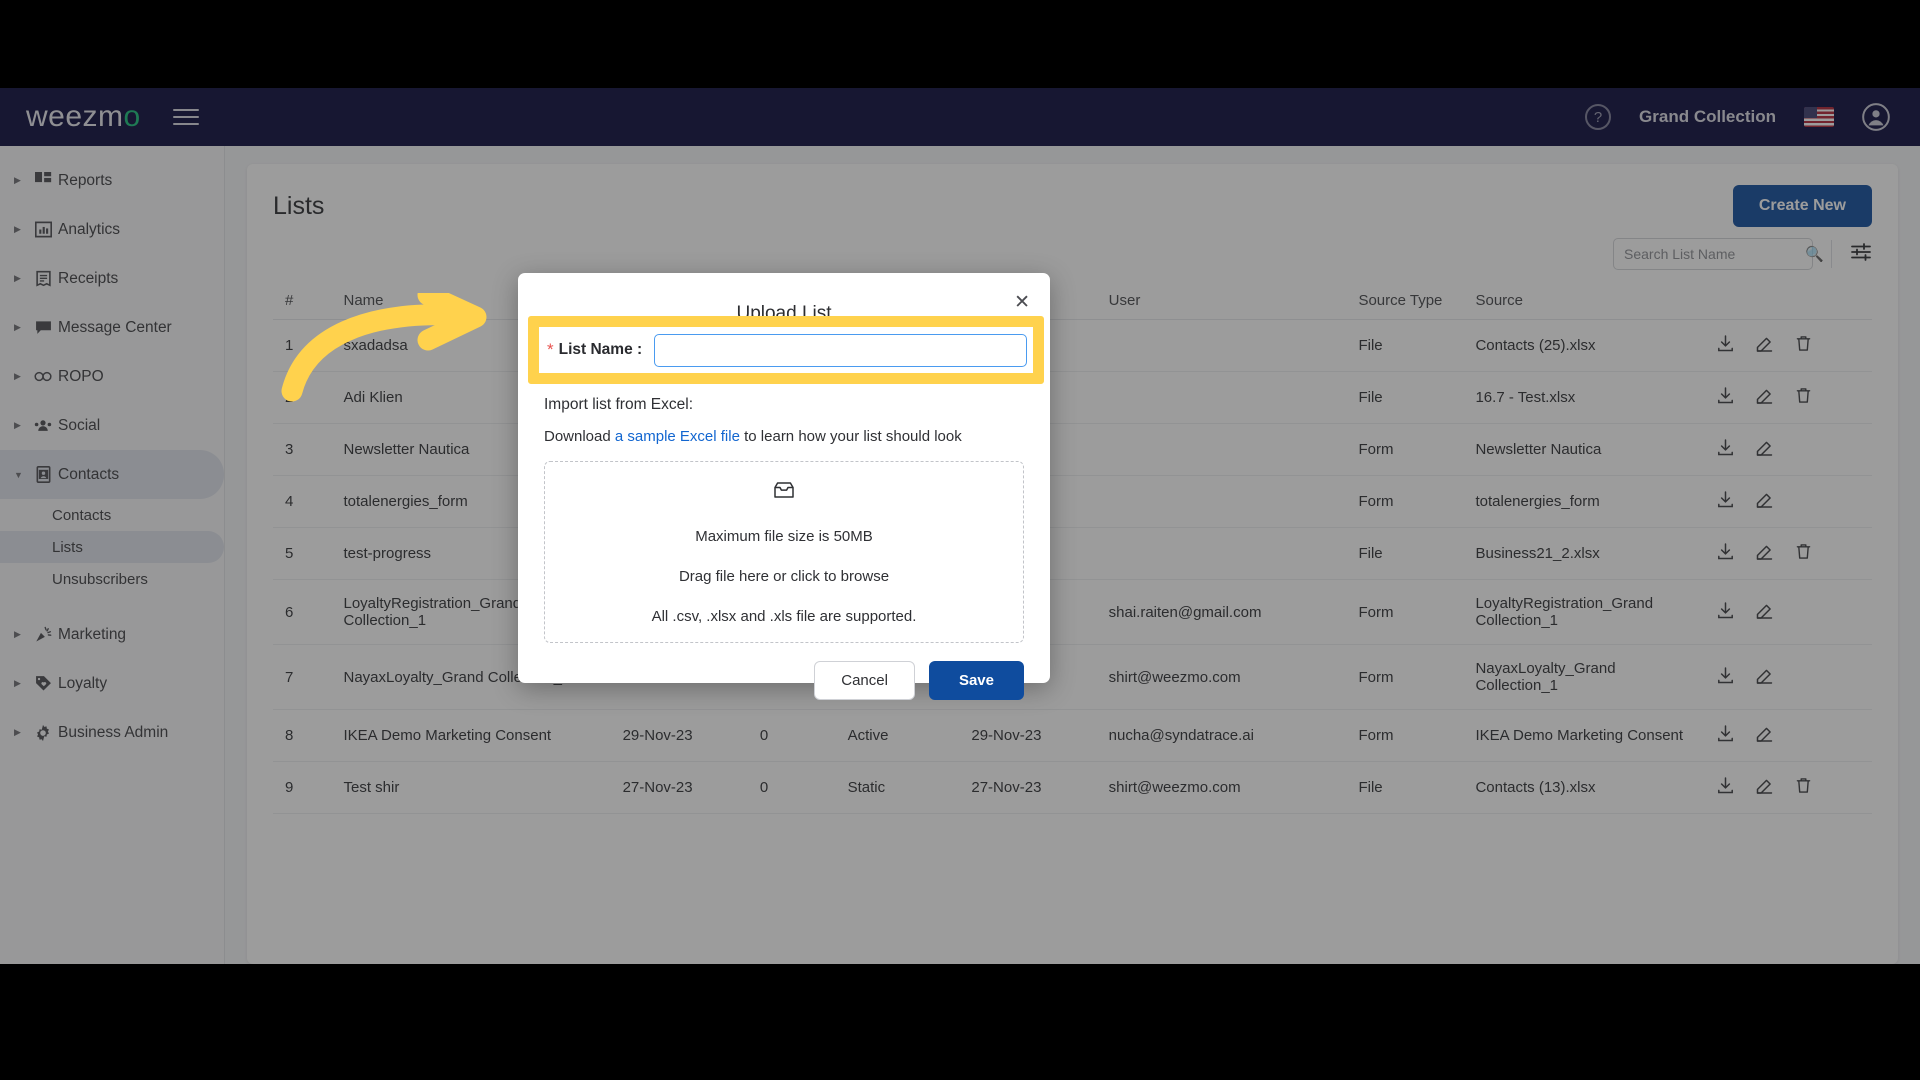  Describe the element at coordinates (579, 436) in the screenshot. I see `hint-prefix: Download` at that location.